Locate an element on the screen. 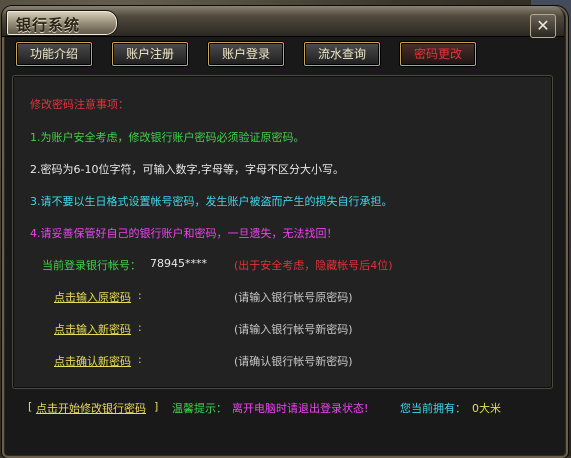 Image resolution: width=571 pixels, height=458 pixels. account-security-note: (出于安全考虑，隐藏帐号后4位) is located at coordinates (313, 265).